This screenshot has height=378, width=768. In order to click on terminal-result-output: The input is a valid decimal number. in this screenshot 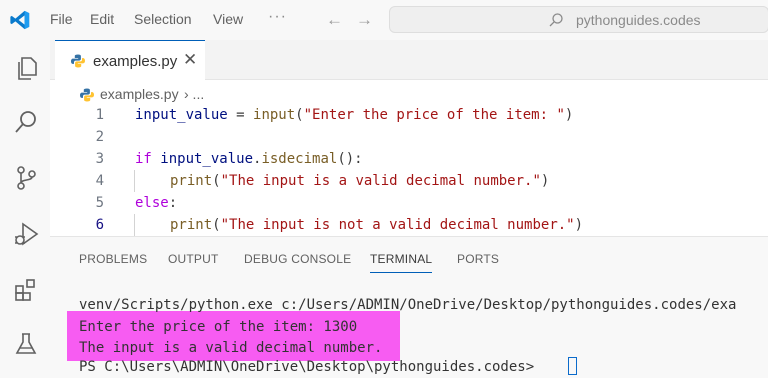, I will do `click(231, 348)`.